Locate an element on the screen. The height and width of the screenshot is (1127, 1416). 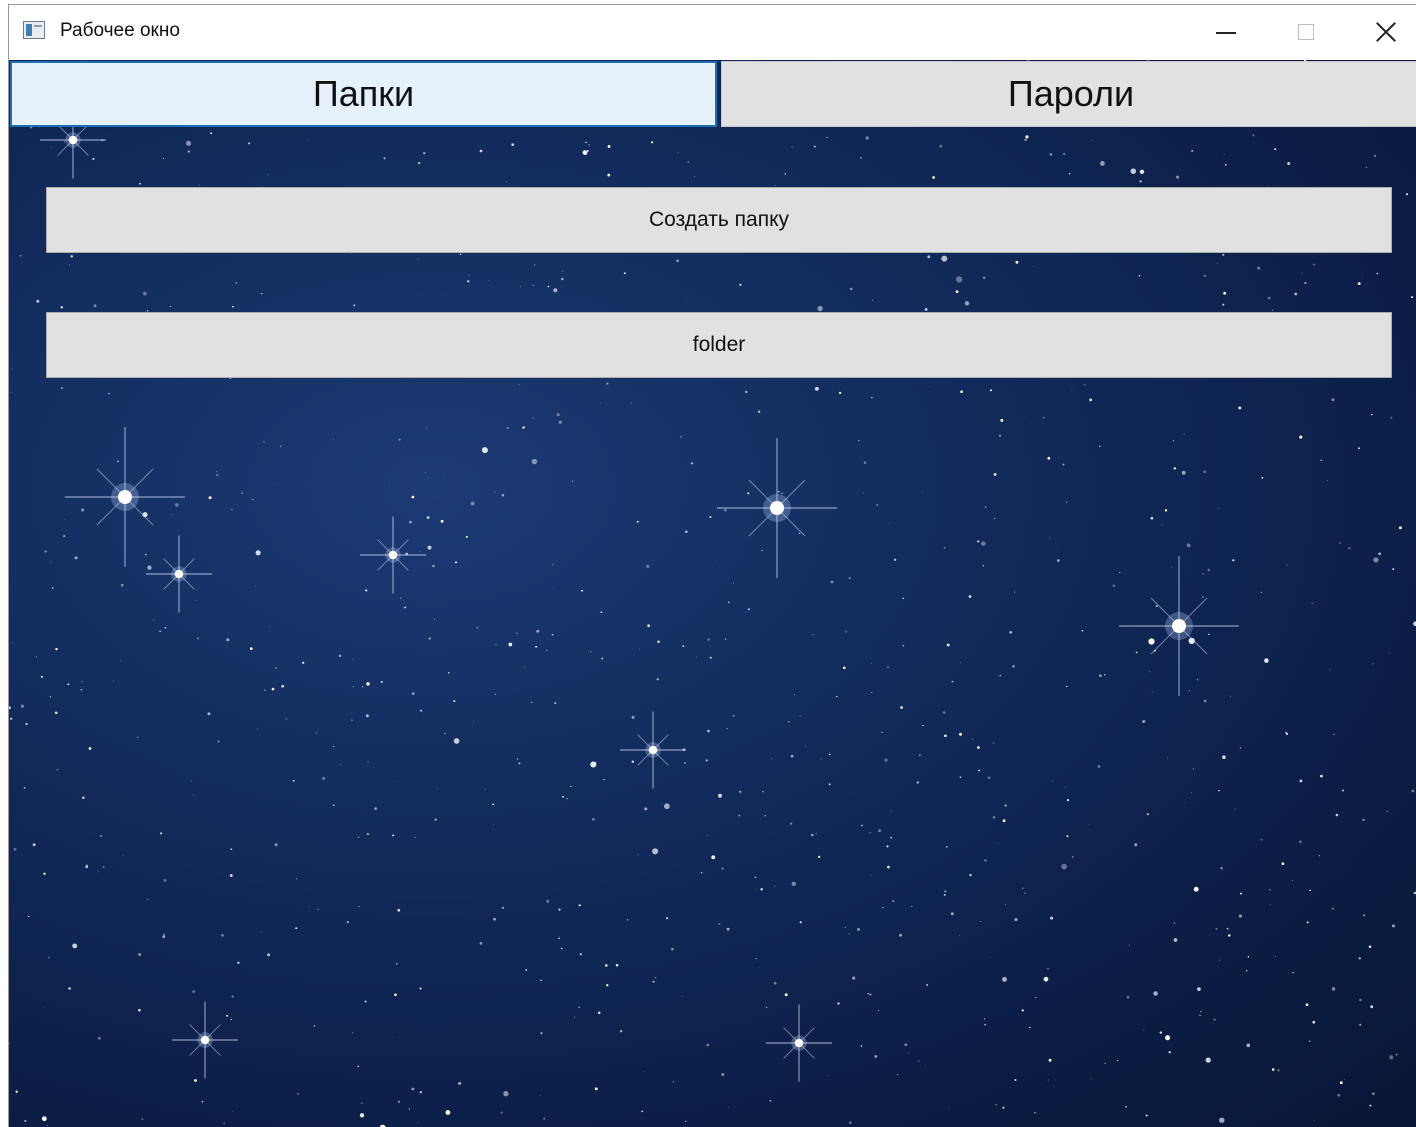
folder-item-button: folder is located at coordinates (719, 345).